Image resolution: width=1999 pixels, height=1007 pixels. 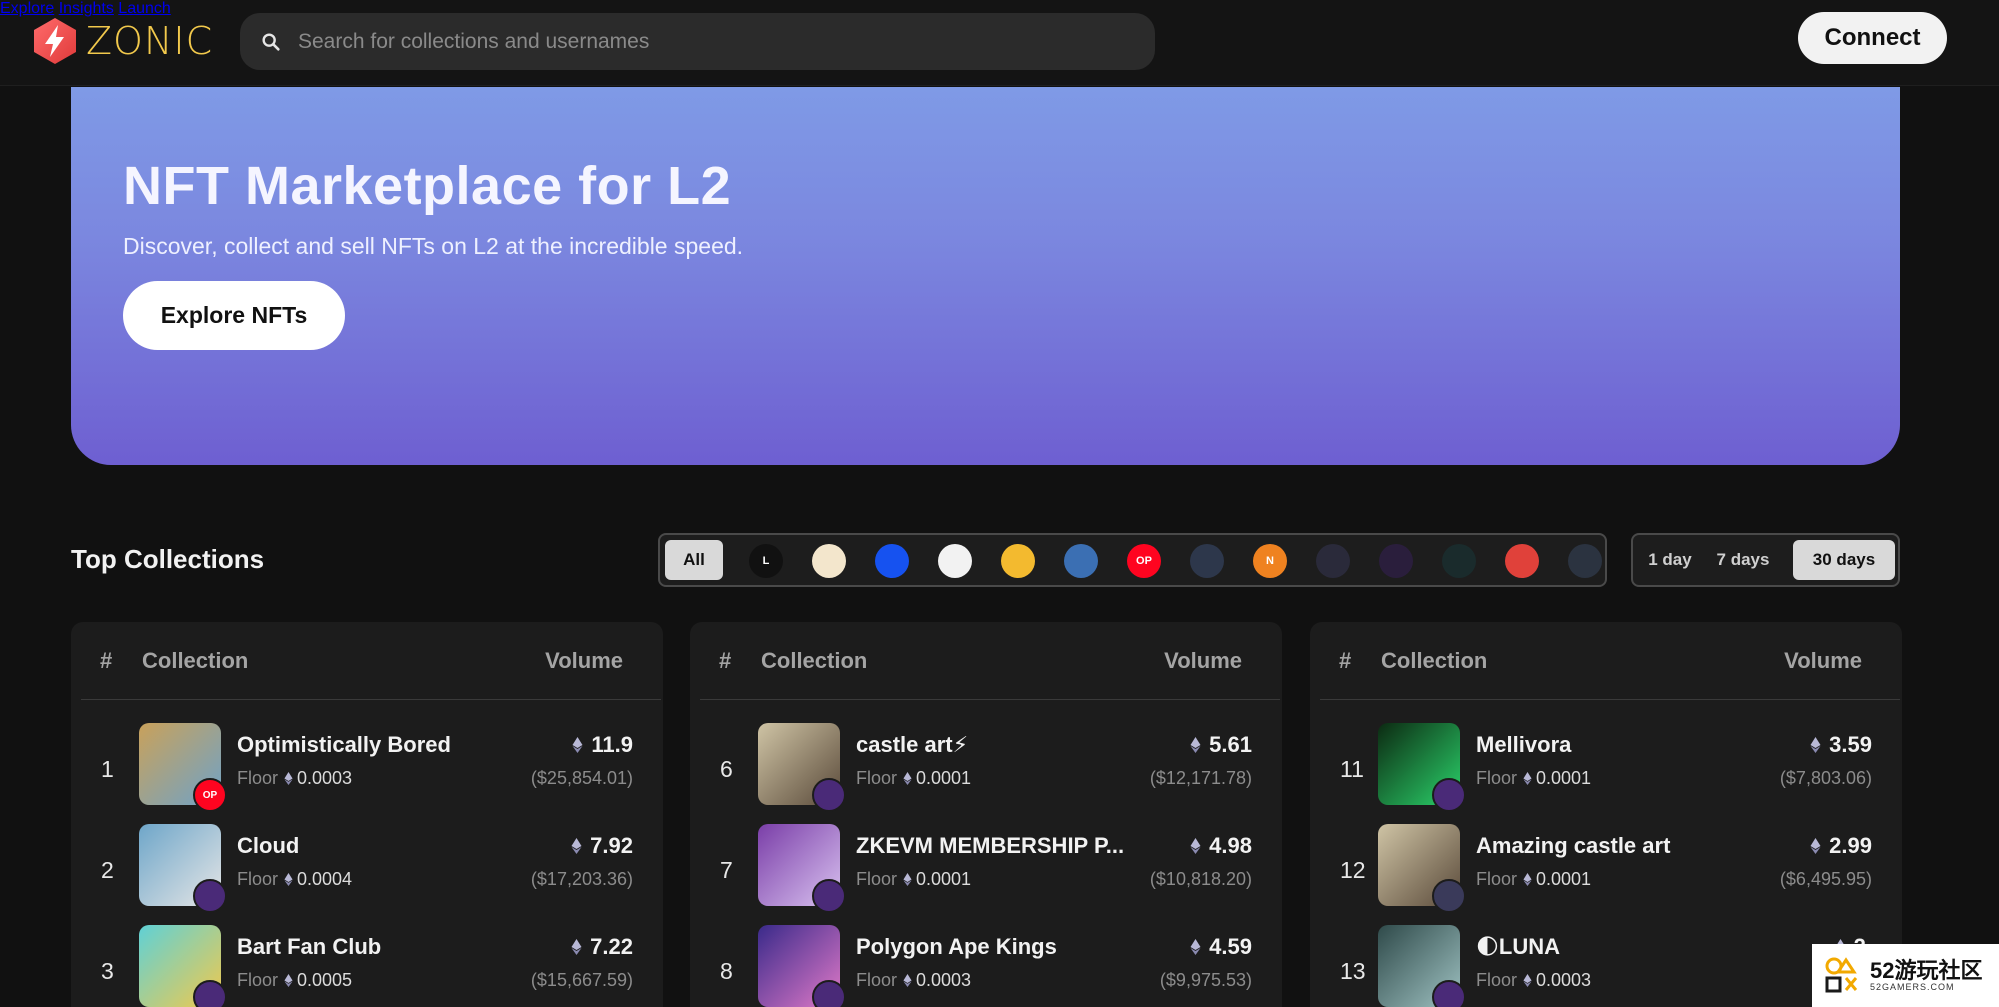 What do you see at coordinates (107, 870) in the screenshot?
I see `row-rank: 2` at bounding box center [107, 870].